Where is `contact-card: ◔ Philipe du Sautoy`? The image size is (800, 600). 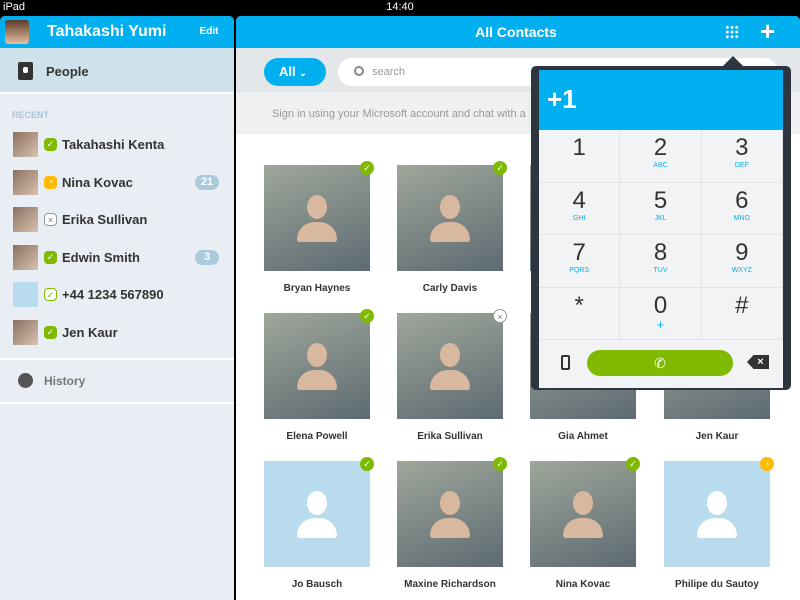
contact-card: ◔ Philipe du Sautoy is located at coordinates (719, 528).